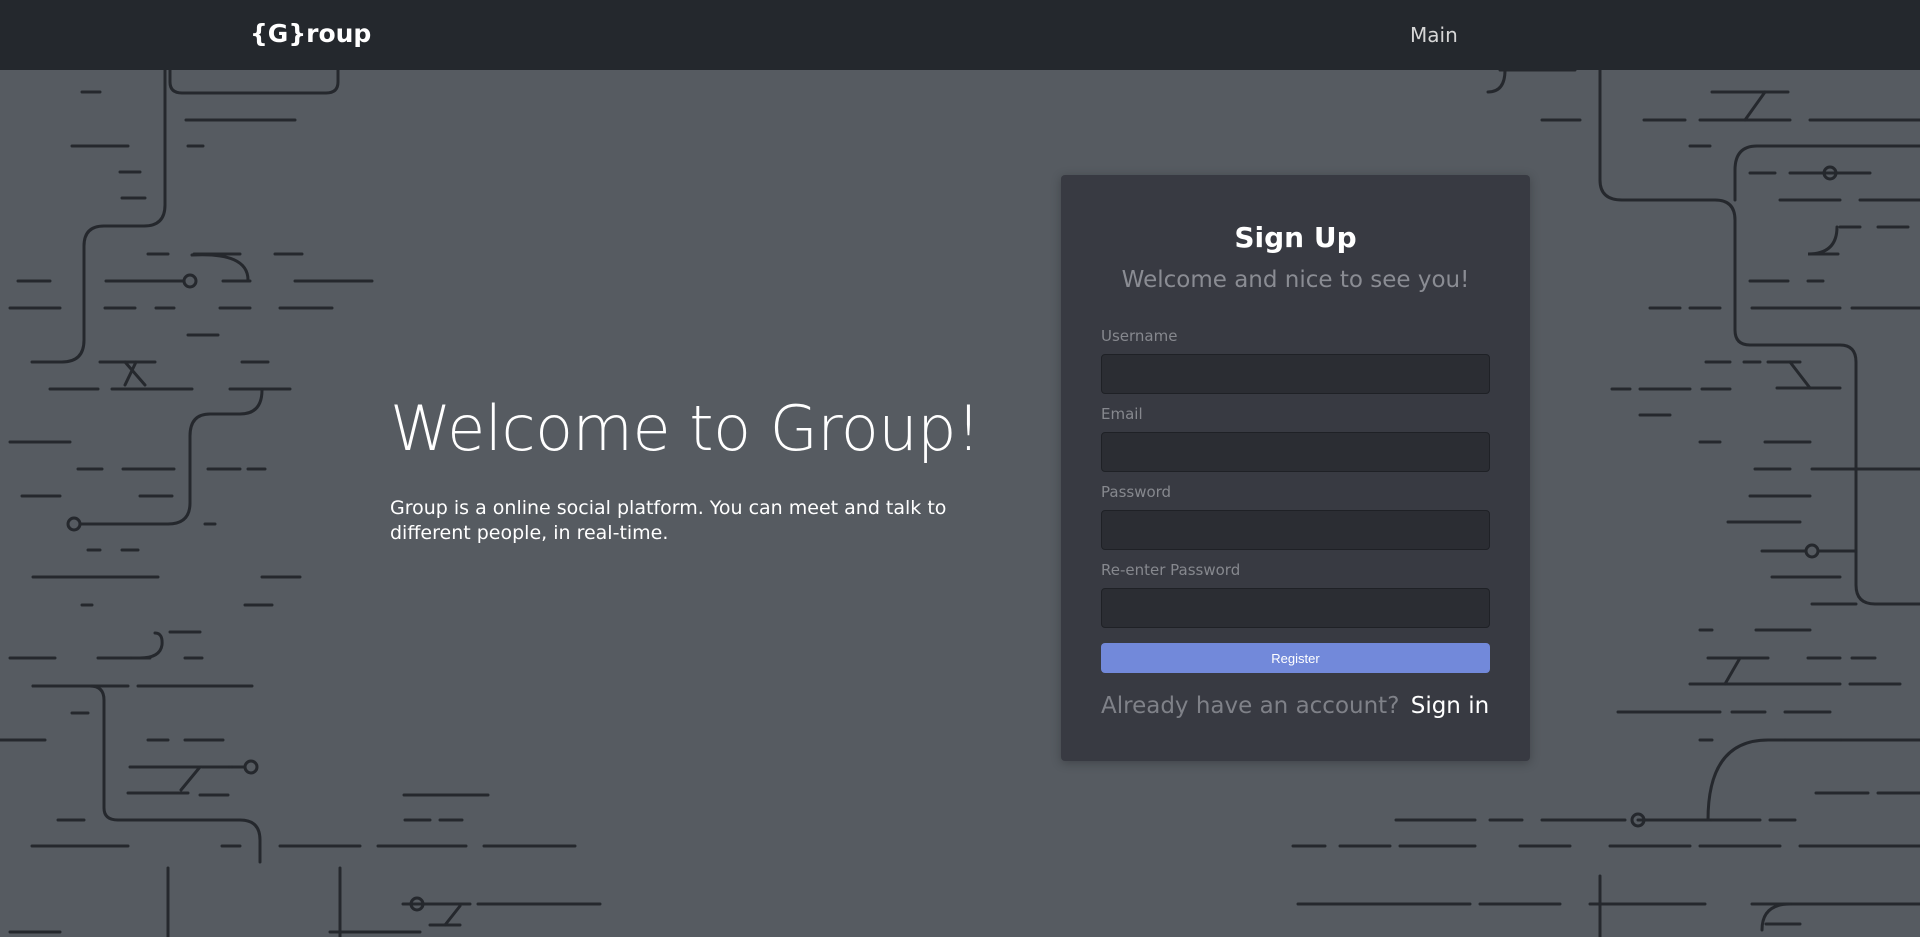 The height and width of the screenshot is (937, 1920). Describe the element at coordinates (1434, 35) in the screenshot. I see `nav-link-main: Main` at that location.